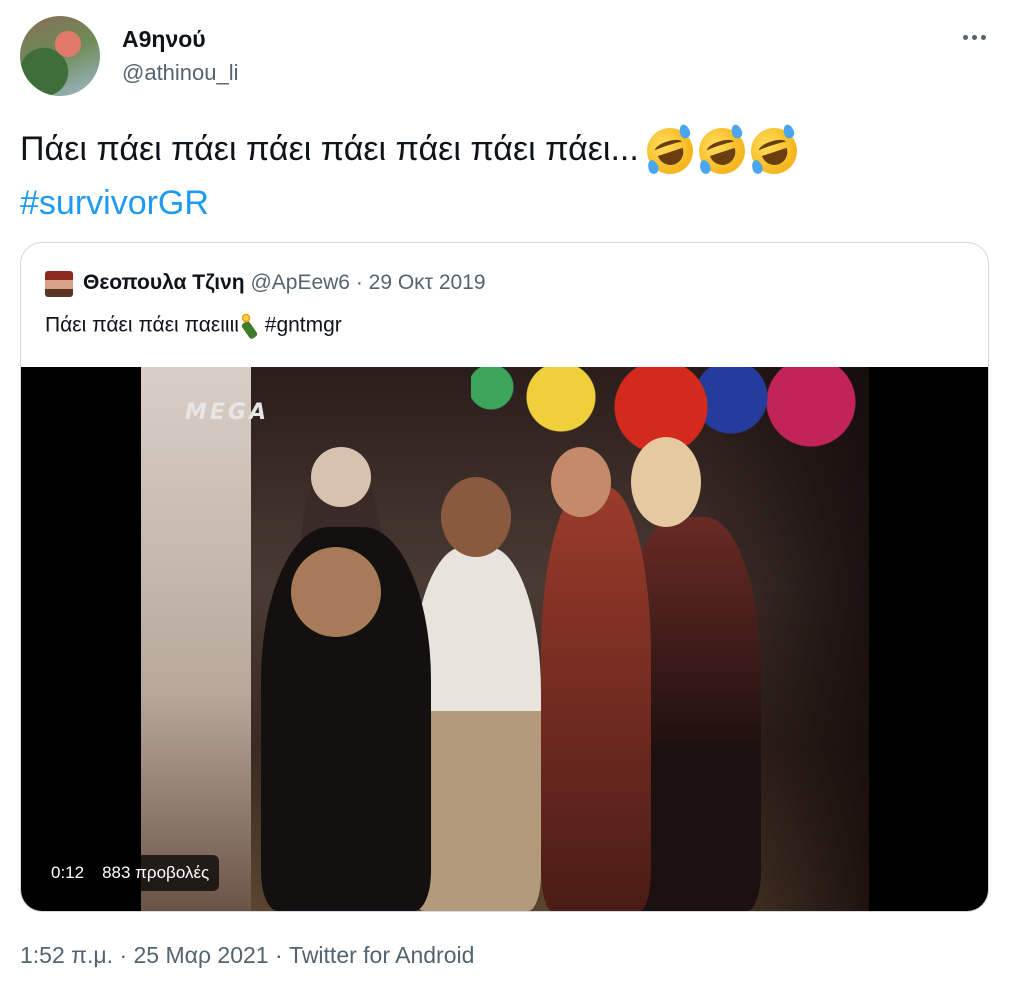 Image resolution: width=1024 pixels, height=986 pixels. I want to click on quoted-author-name: Θεοπουλα Τζινη, so click(164, 282).